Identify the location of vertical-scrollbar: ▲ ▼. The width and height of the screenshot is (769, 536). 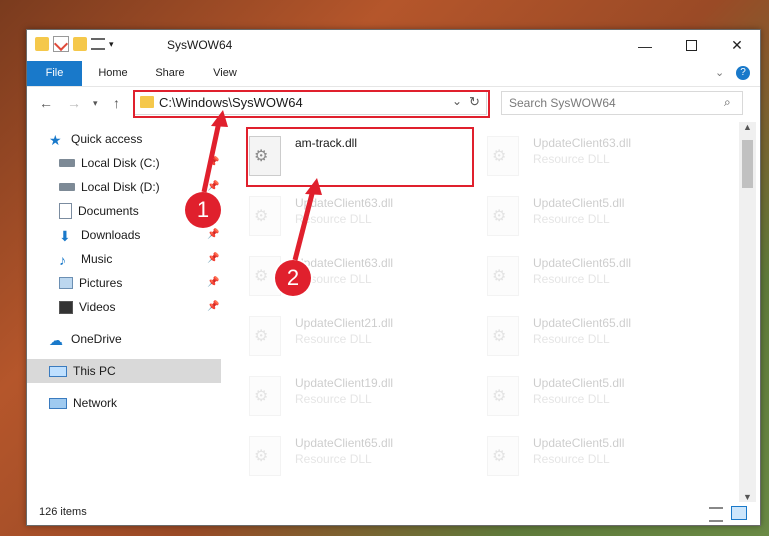
(747, 313).